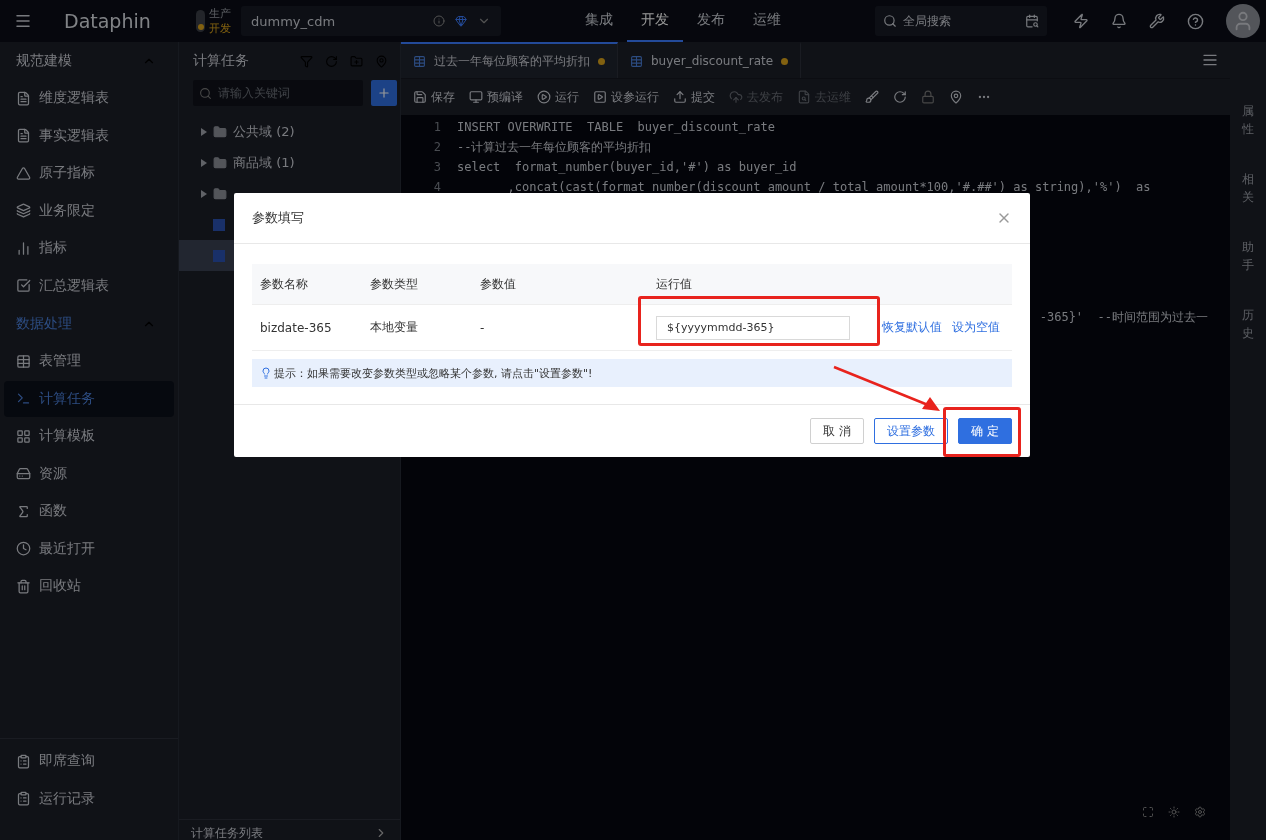  What do you see at coordinates (1123, 317) in the screenshot?
I see `code-line: -365}' --时间范围为过去一` at bounding box center [1123, 317].